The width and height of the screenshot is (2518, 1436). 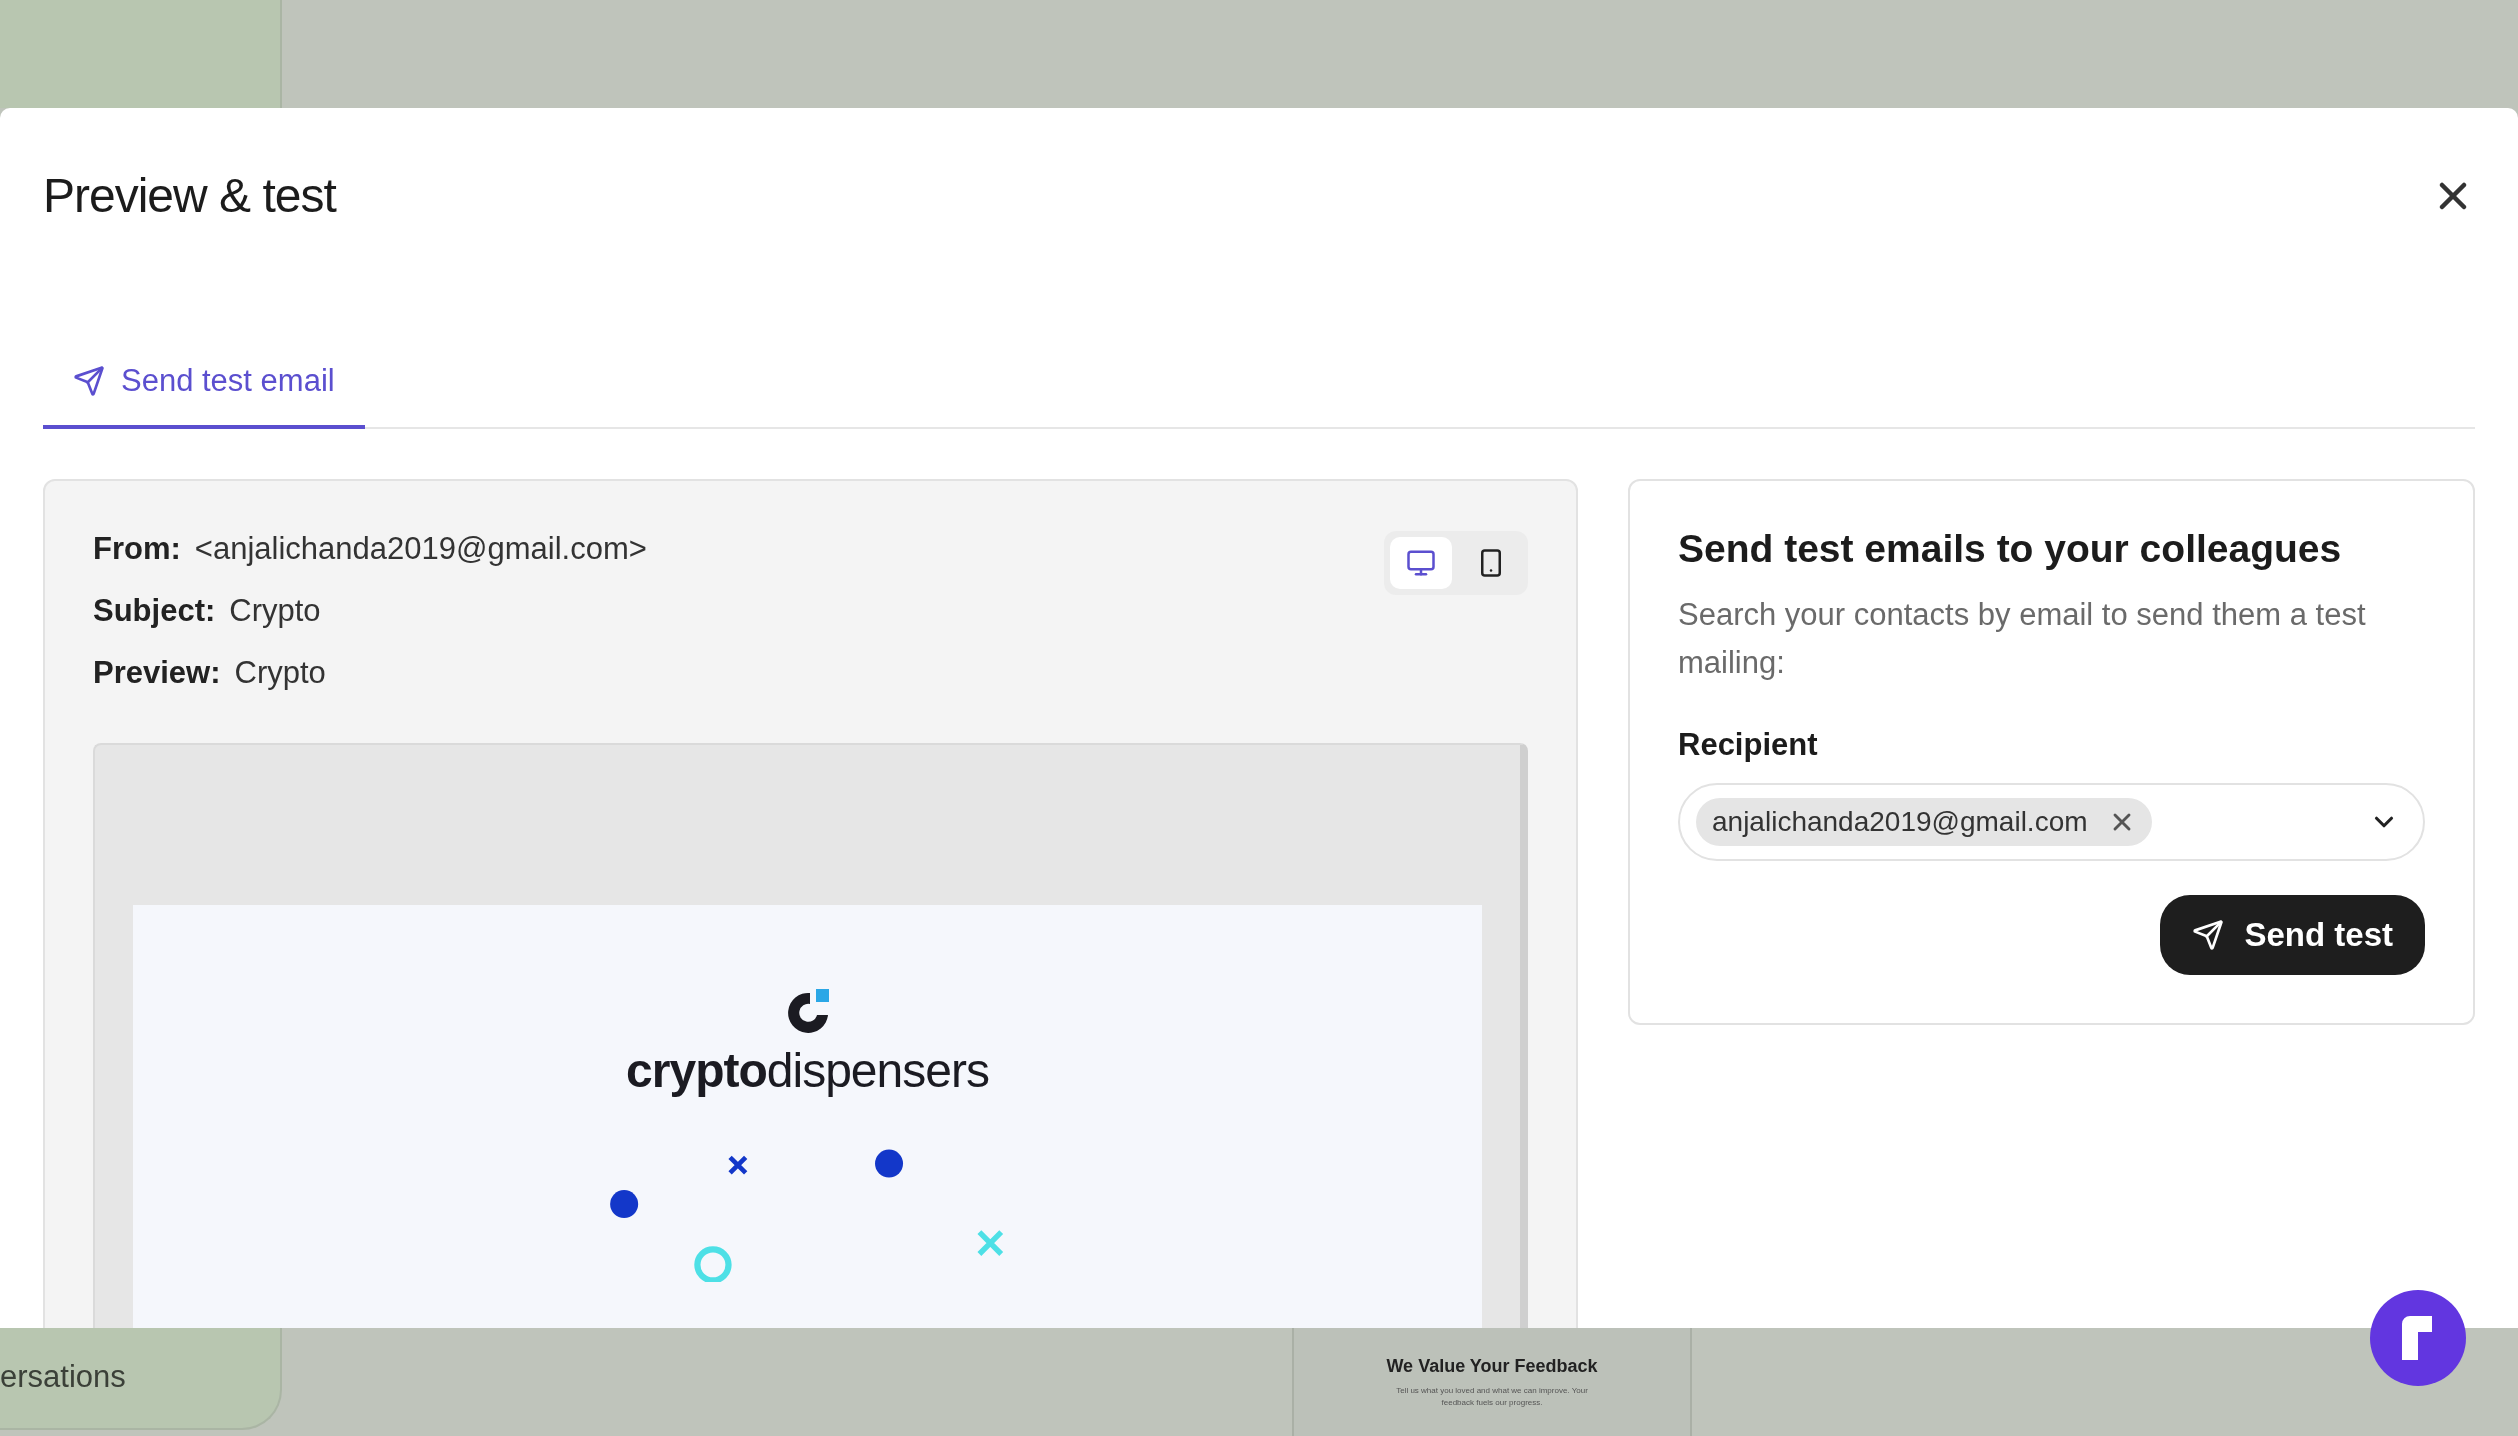 What do you see at coordinates (1492, 1397) in the screenshot?
I see `card-text: Tell us what you loved and what we can improve. Your feedback fuels our progress.` at bounding box center [1492, 1397].